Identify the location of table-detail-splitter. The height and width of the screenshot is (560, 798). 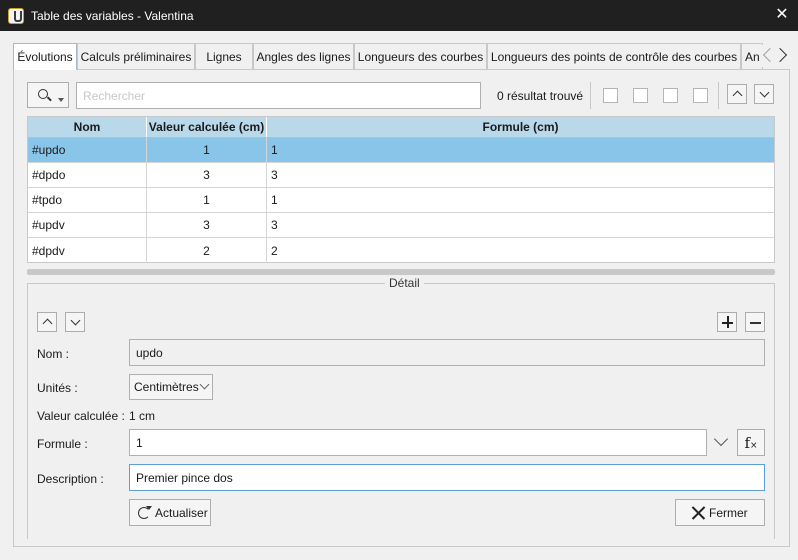
(401, 272).